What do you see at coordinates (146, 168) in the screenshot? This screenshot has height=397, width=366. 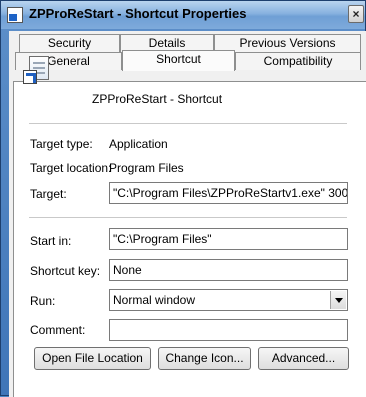 I see `target-location-value: Program Files` at bounding box center [146, 168].